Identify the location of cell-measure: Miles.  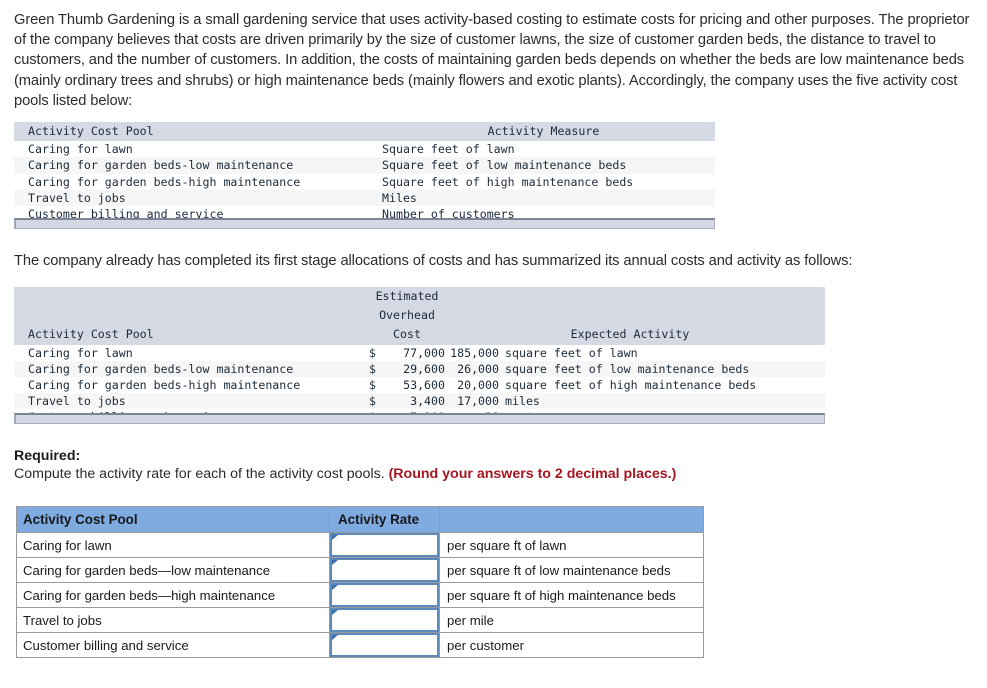
(548, 198).